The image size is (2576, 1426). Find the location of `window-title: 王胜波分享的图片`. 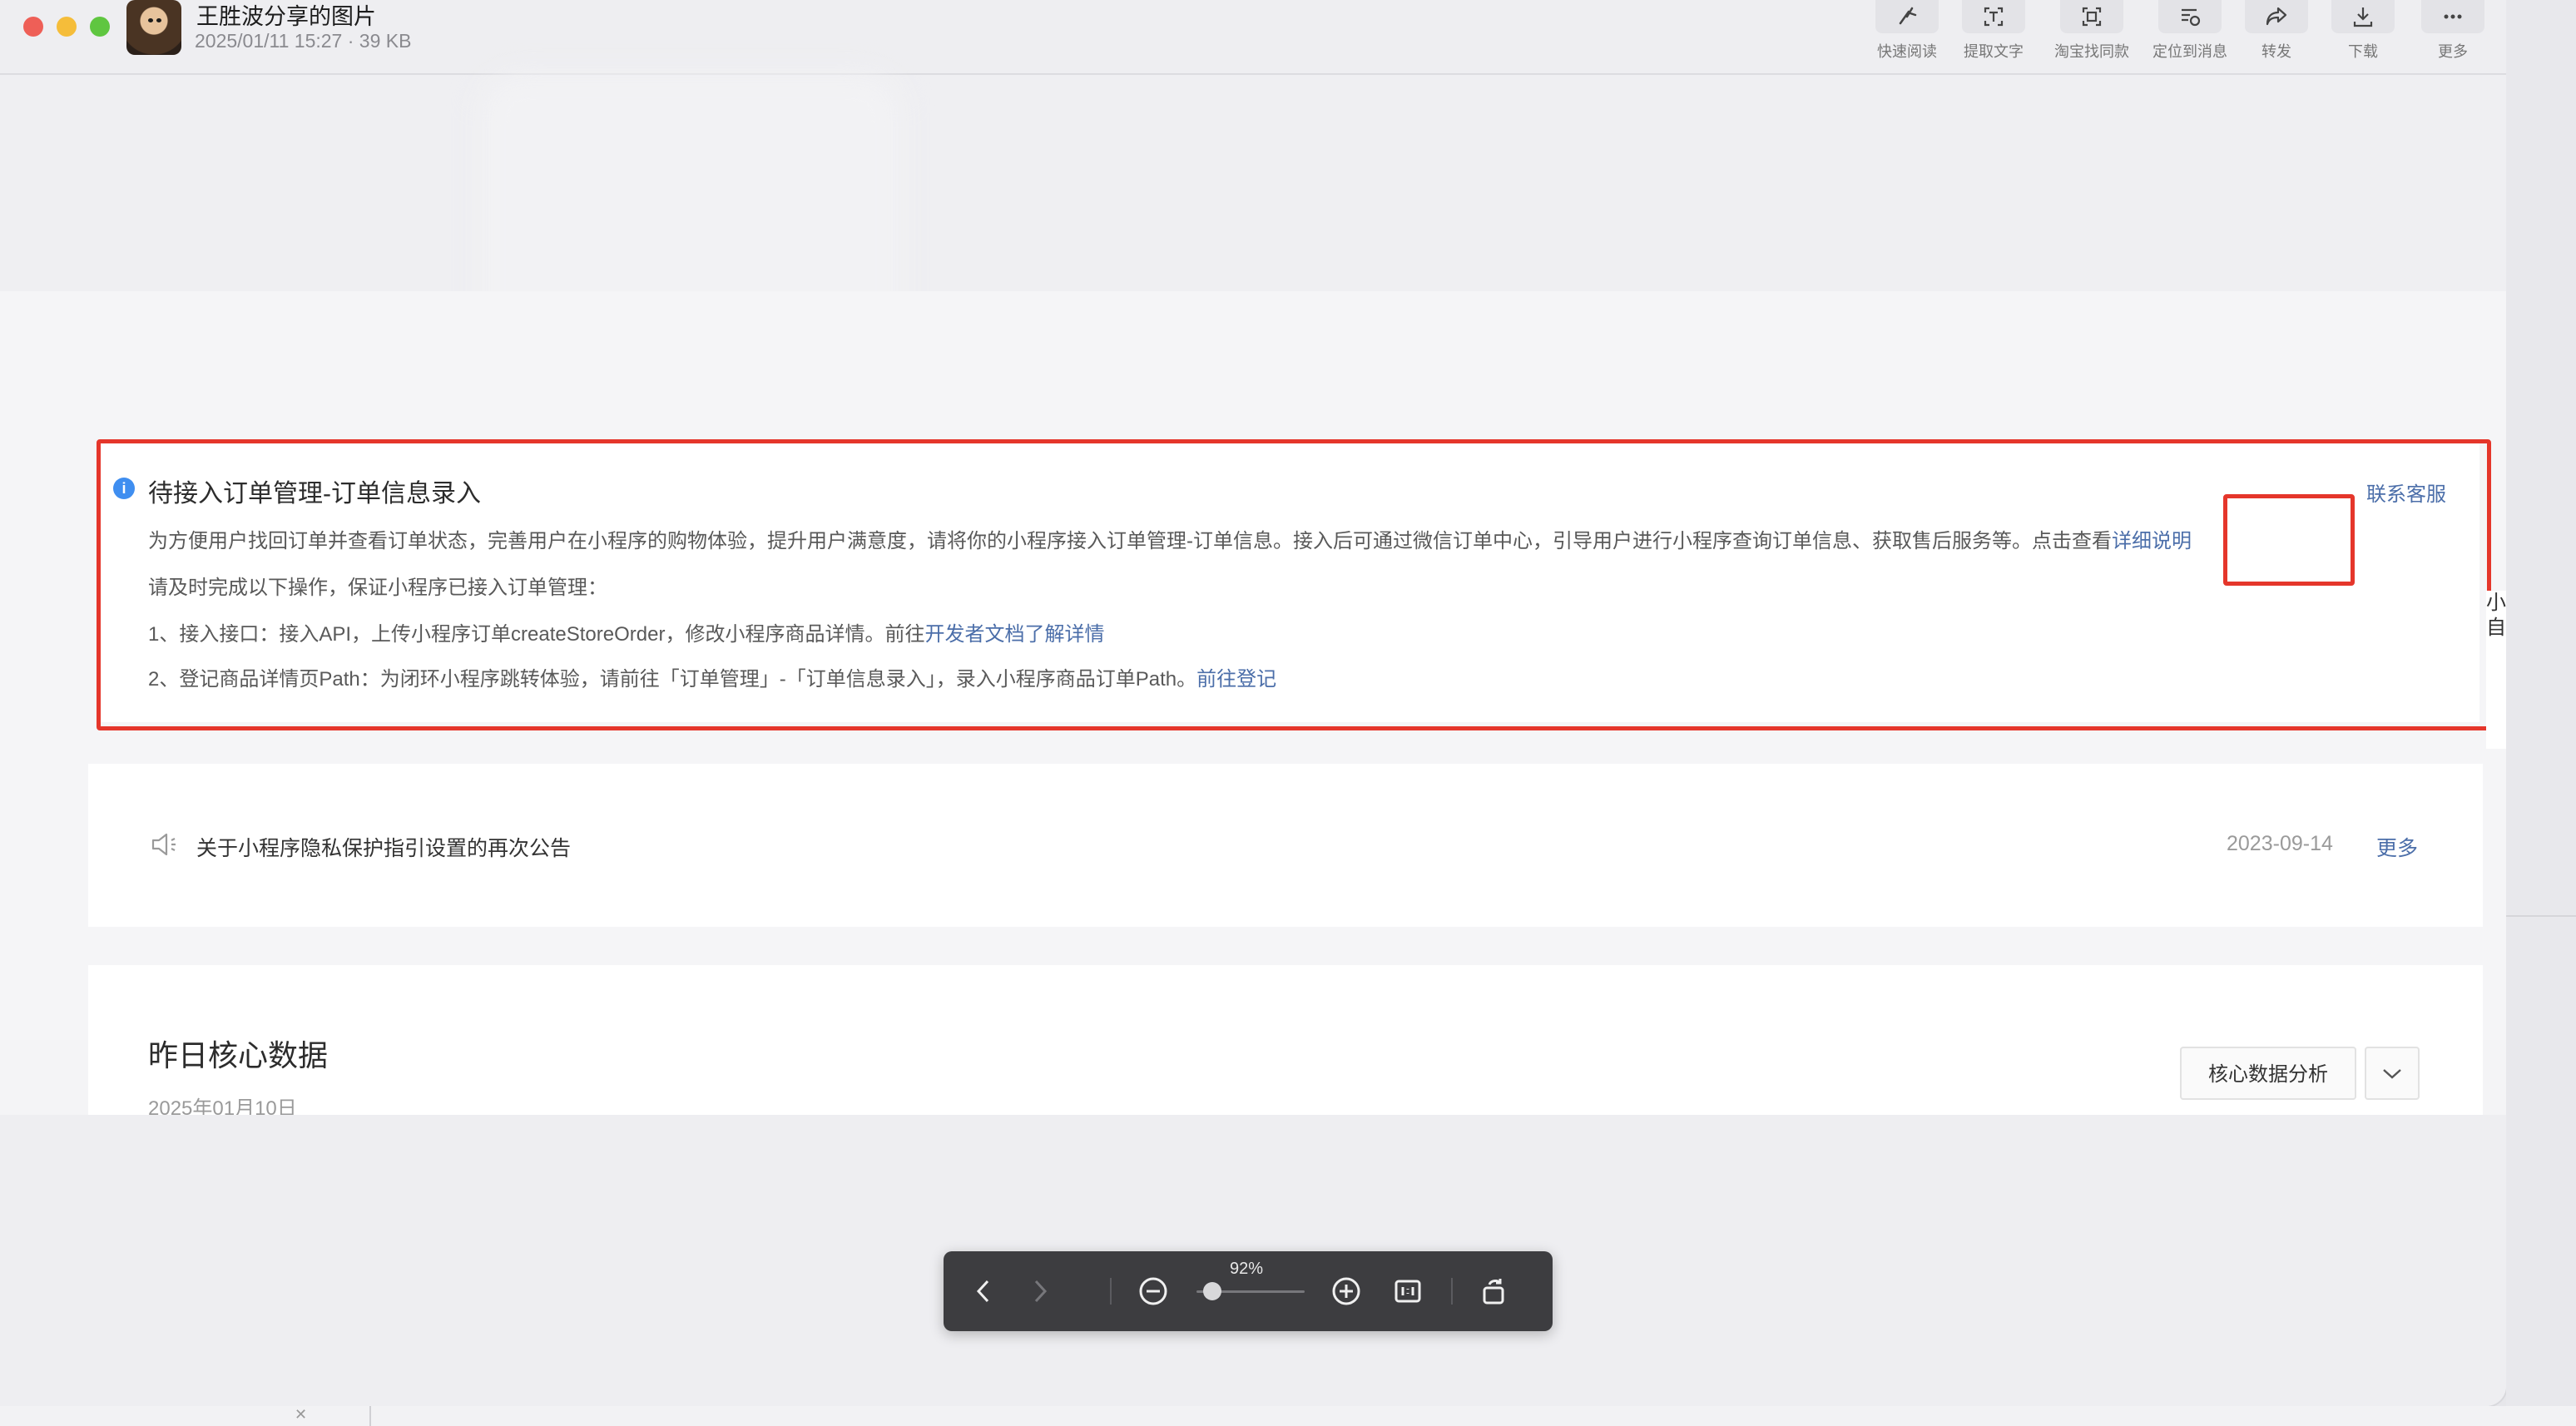

window-title: 王胜波分享的图片 is located at coordinates (286, 16).